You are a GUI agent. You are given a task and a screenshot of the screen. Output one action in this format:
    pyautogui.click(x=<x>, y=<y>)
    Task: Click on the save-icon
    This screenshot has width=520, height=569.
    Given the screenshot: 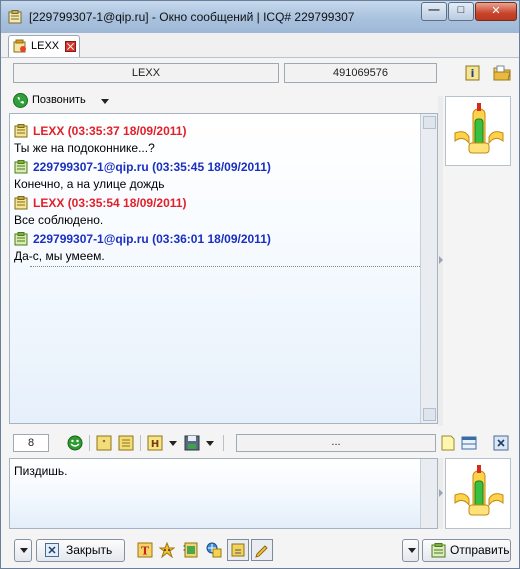 What is the action you would take?
    pyautogui.click(x=192, y=443)
    